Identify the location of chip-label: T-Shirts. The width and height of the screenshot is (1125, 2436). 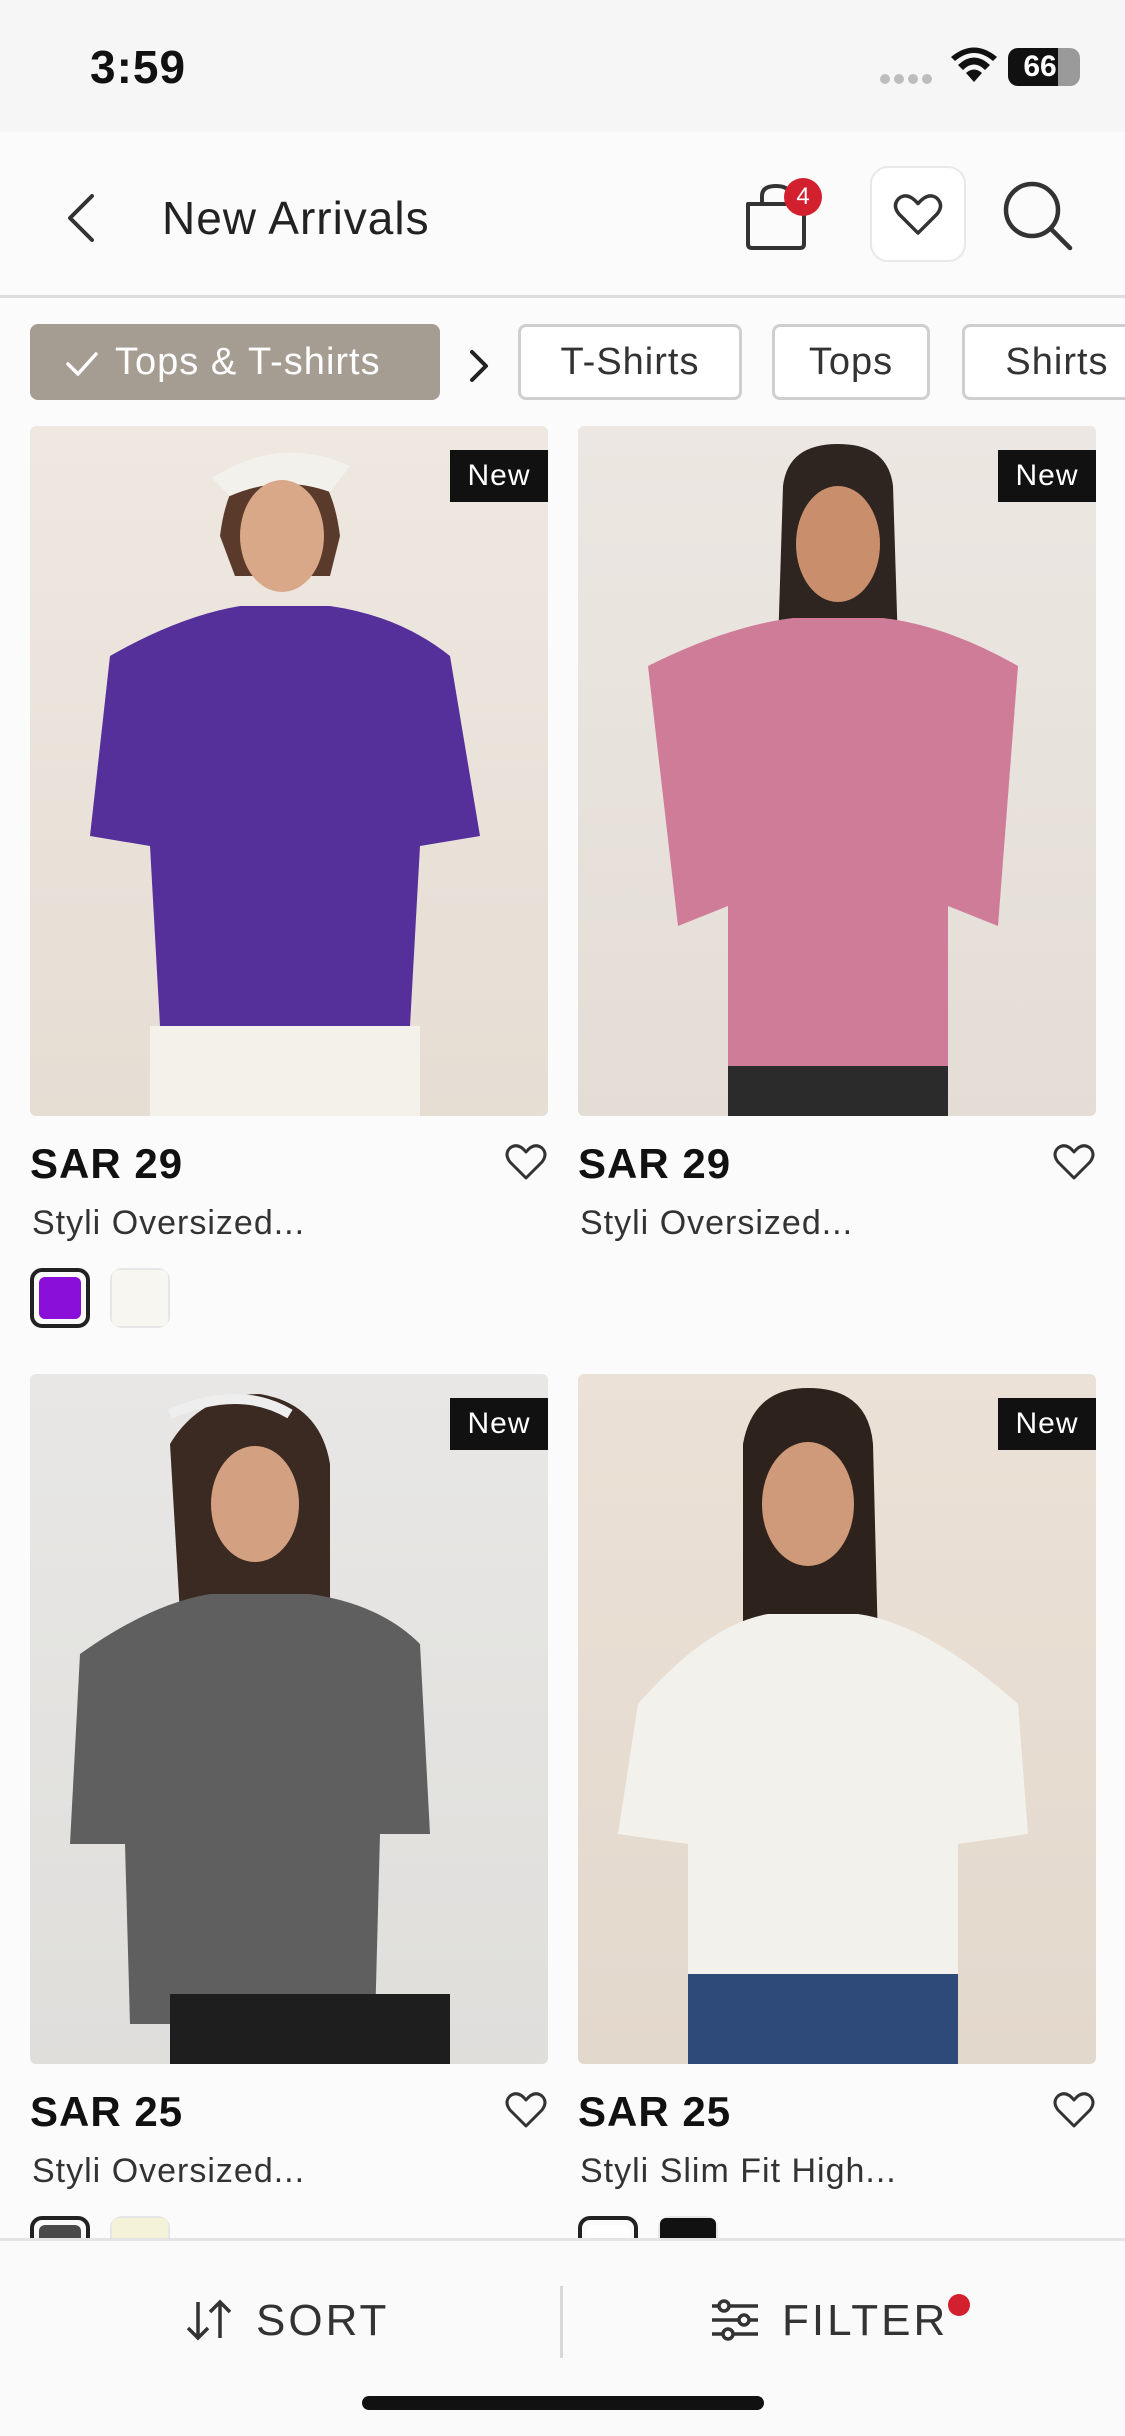
(630, 362).